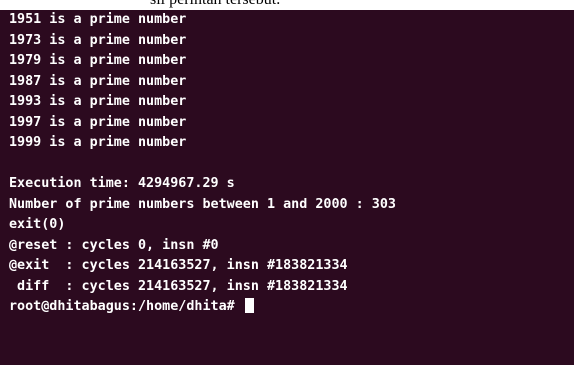 The image size is (574, 365). What do you see at coordinates (98, 81) in the screenshot?
I see `output-line: 1987 is a prime number` at bounding box center [98, 81].